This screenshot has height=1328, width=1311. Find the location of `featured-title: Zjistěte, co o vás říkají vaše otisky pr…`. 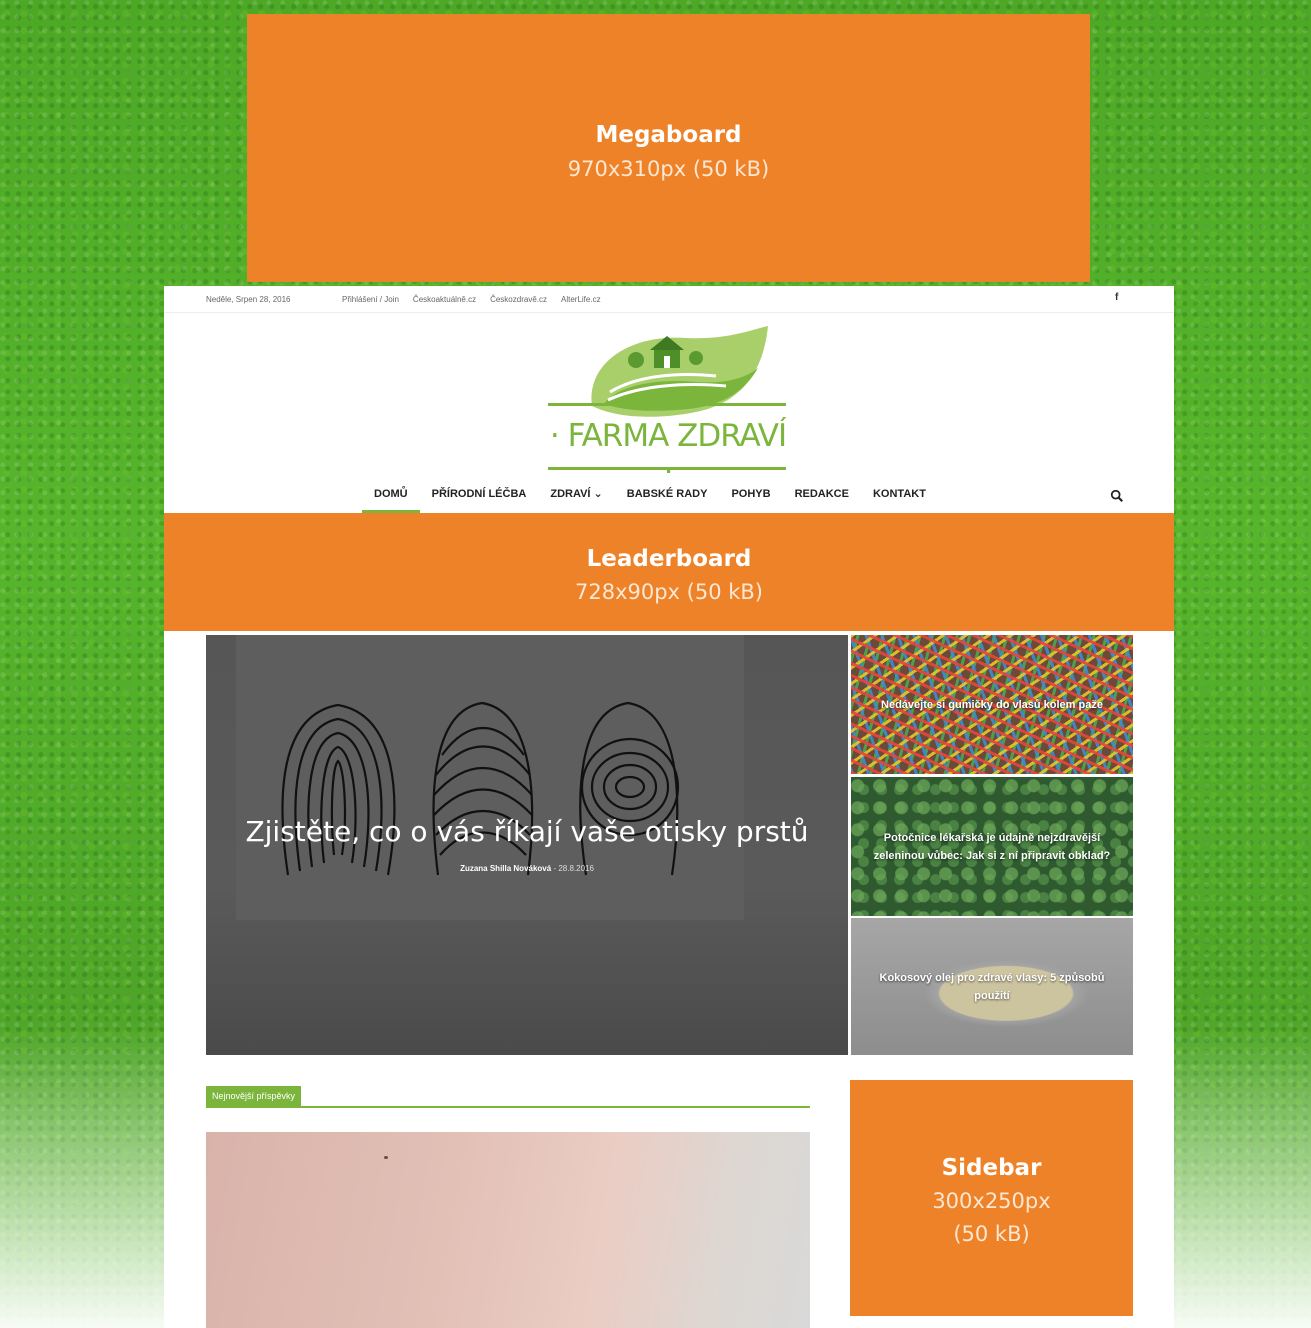

featured-title: Zjistěte, co o vás říkají vaše otisky pr… is located at coordinates (527, 831).